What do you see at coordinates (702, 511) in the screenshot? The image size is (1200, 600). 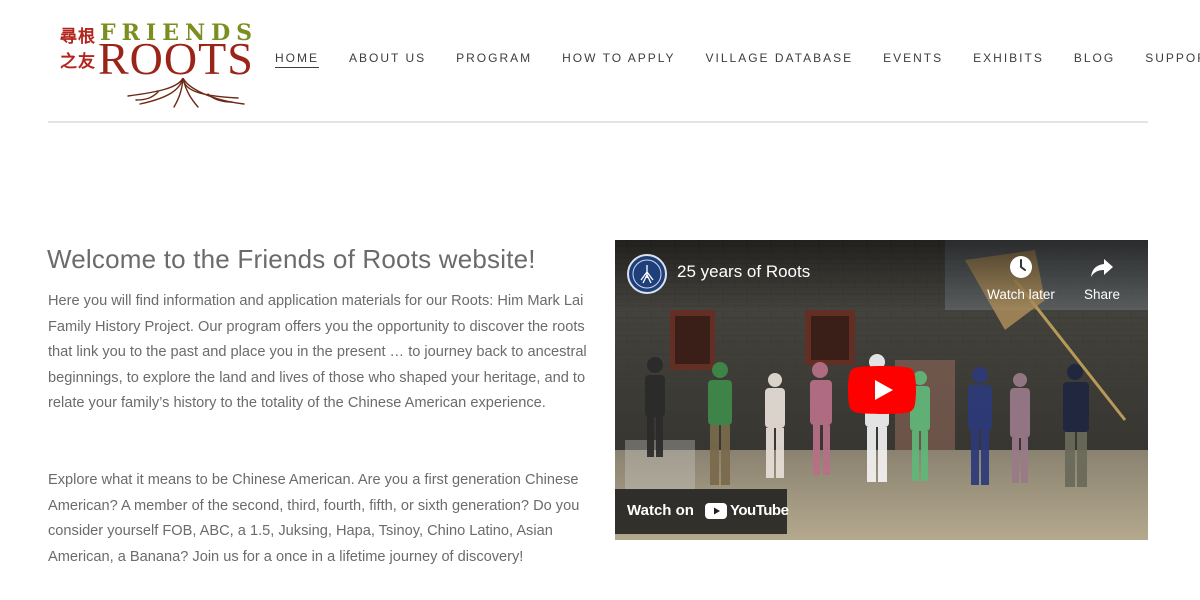 I see `watch-on-youtube-button: Watch on YouTube` at bounding box center [702, 511].